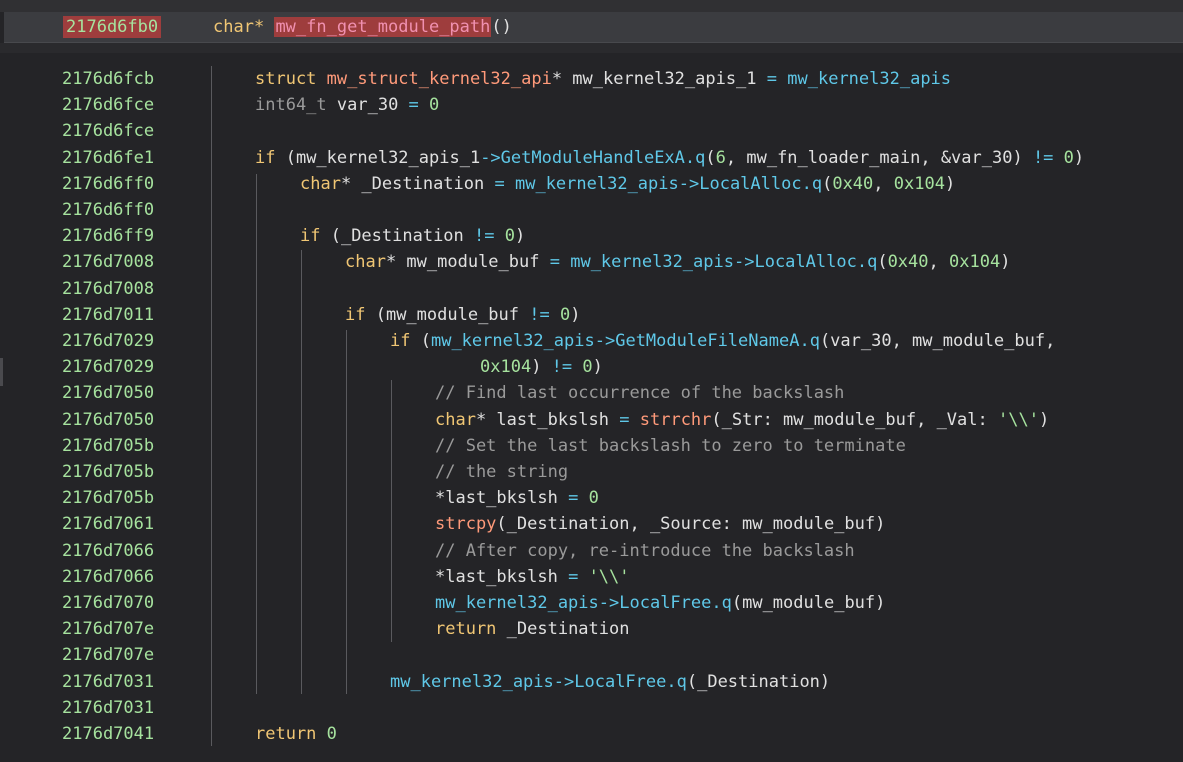 This screenshot has height=762, width=1183. I want to click on code-line: 2176d6fce int64_t var_30 = 0, so click(591, 105).